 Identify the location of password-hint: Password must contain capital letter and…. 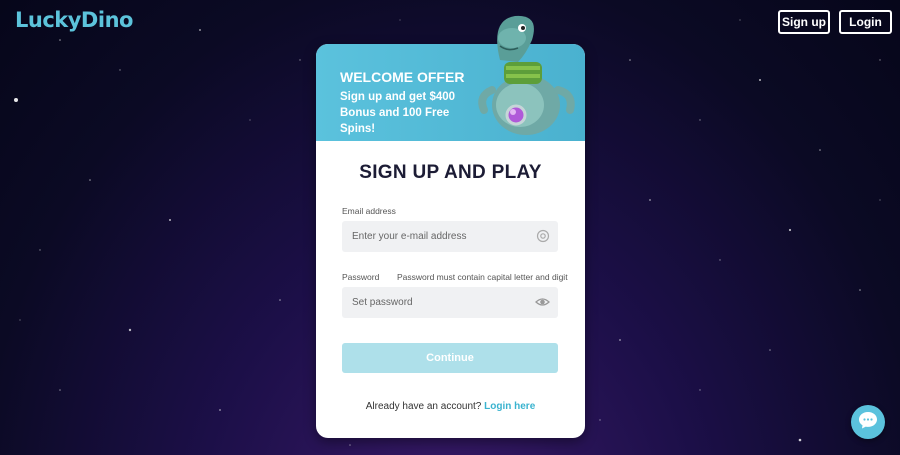
(482, 277).